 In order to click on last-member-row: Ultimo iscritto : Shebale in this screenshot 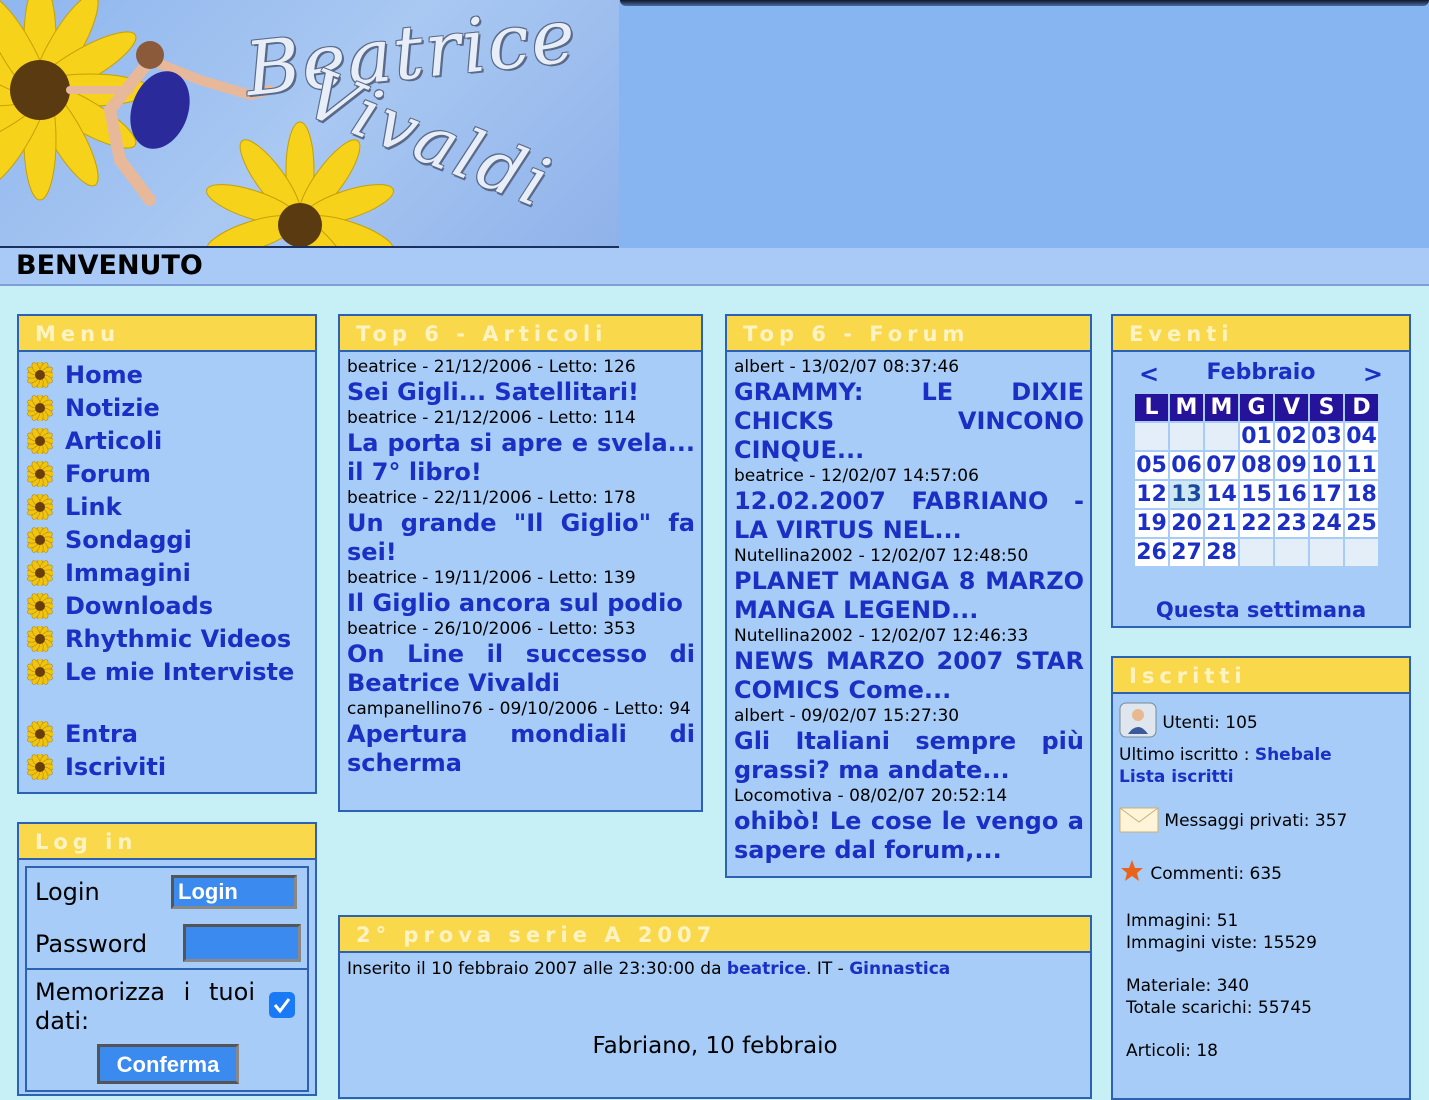, I will do `click(1264, 755)`.